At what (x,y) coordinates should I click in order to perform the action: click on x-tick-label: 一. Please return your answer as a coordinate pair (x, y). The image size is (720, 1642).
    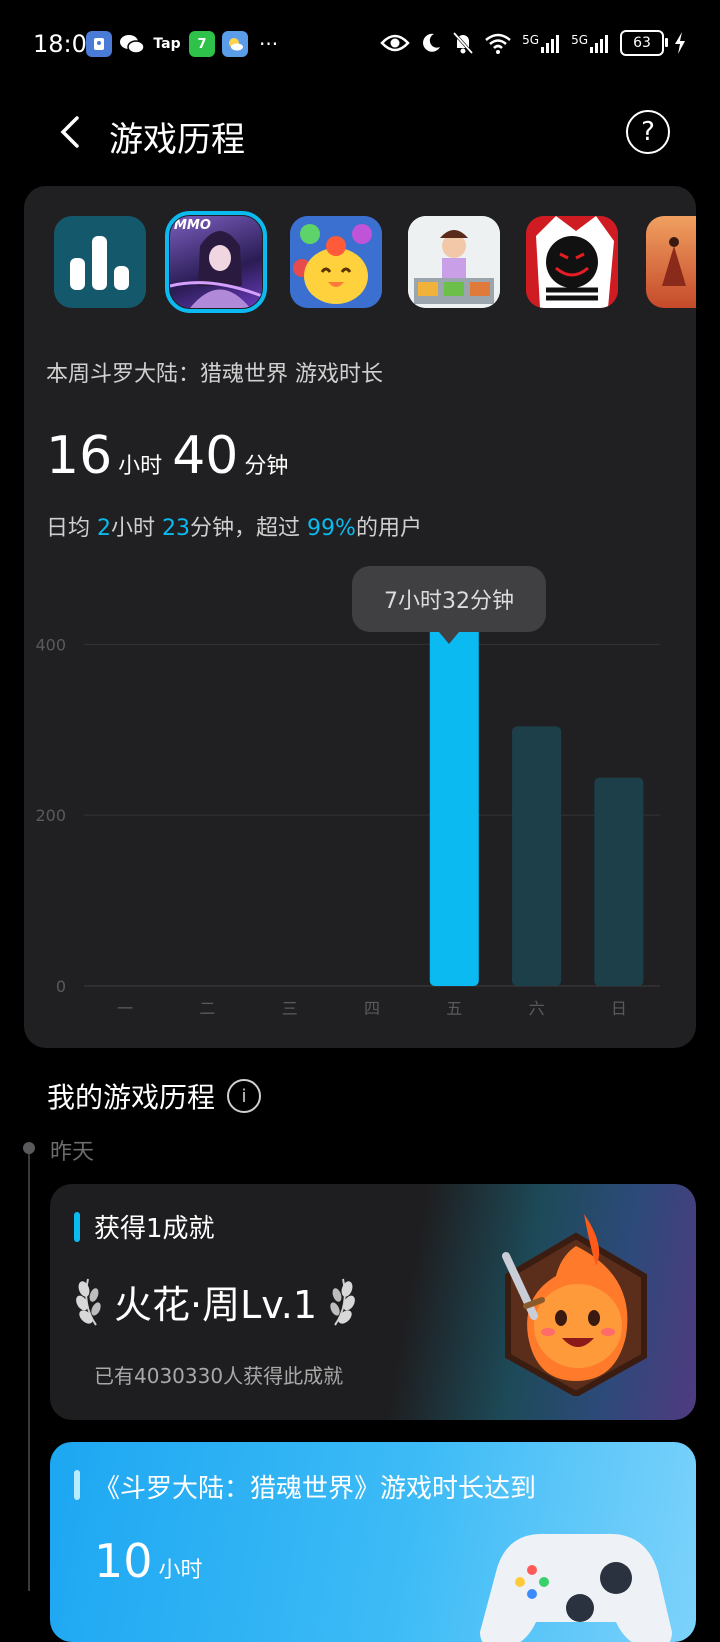
    Looking at the image, I should click on (125, 1008).